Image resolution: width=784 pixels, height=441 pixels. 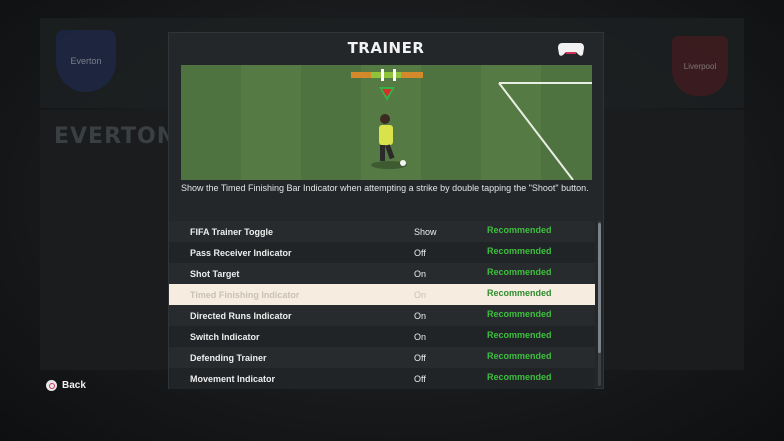 What do you see at coordinates (382, 231) in the screenshot?
I see `setting-row-fifa-trainer-toggle: FIFA Trainer Toggle Show Recommended` at bounding box center [382, 231].